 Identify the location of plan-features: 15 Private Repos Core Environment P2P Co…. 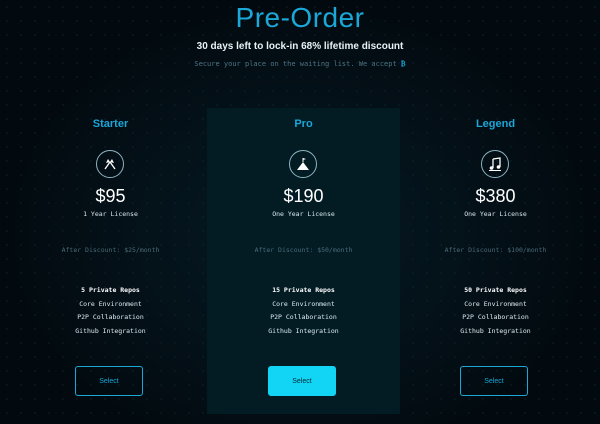
(303, 311).